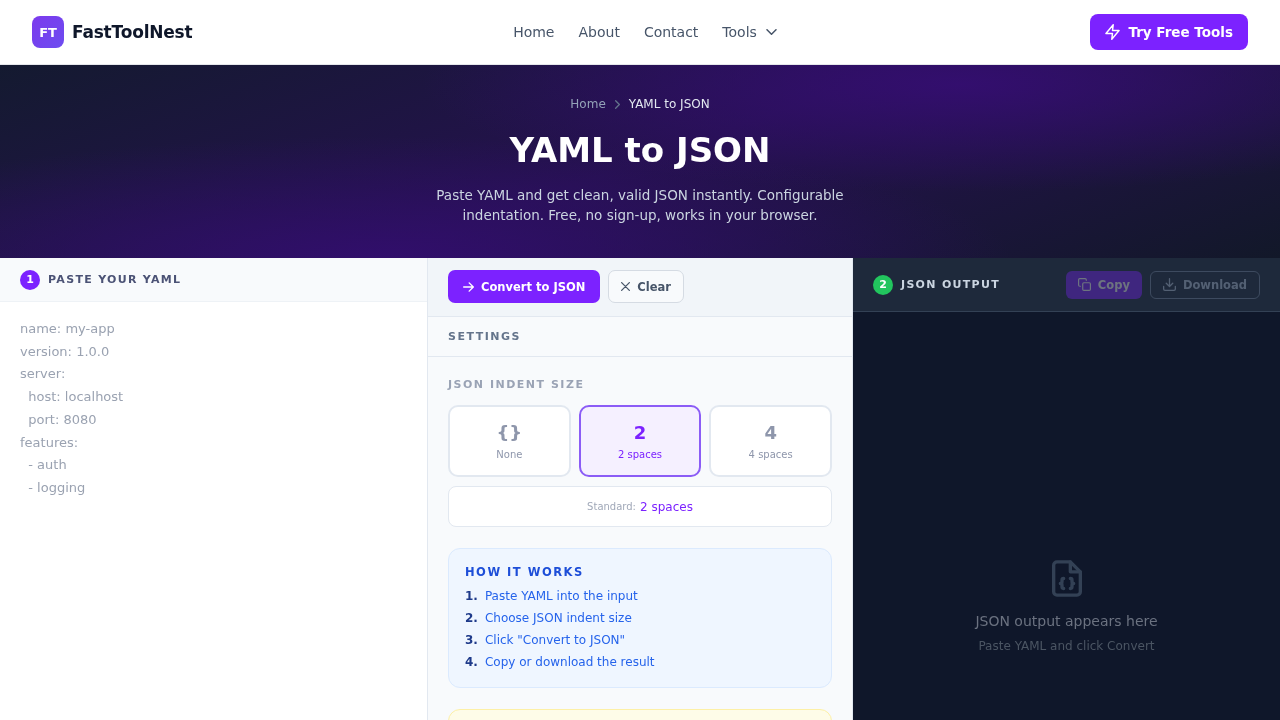  Describe the element at coordinates (599, 32) in the screenshot. I see `nav-link: About` at that location.